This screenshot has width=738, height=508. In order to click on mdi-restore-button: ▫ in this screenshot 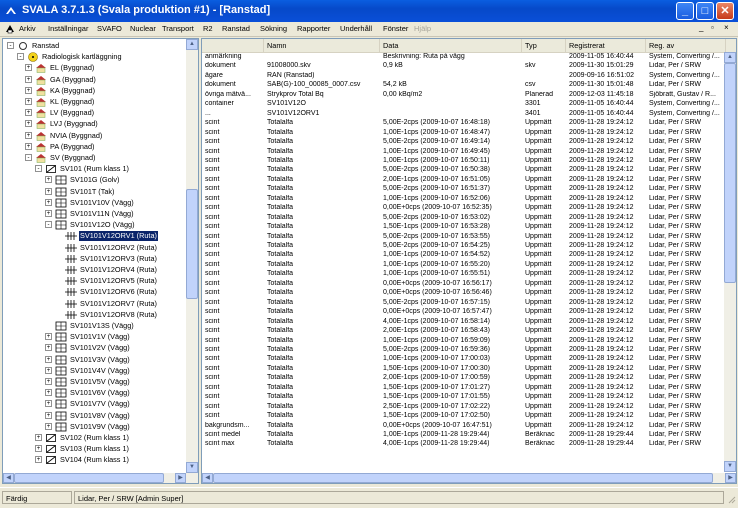, I will do `click(712, 27)`.